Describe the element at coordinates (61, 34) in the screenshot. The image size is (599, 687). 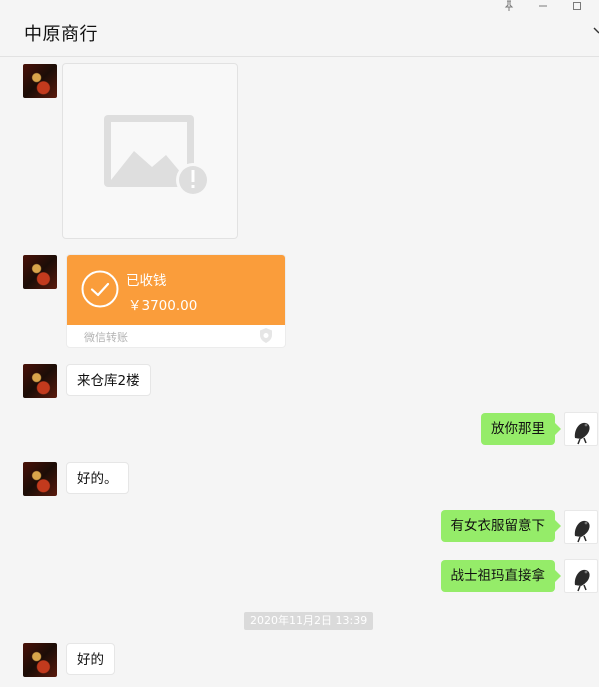
I see `chat-title: 中原商行` at that location.